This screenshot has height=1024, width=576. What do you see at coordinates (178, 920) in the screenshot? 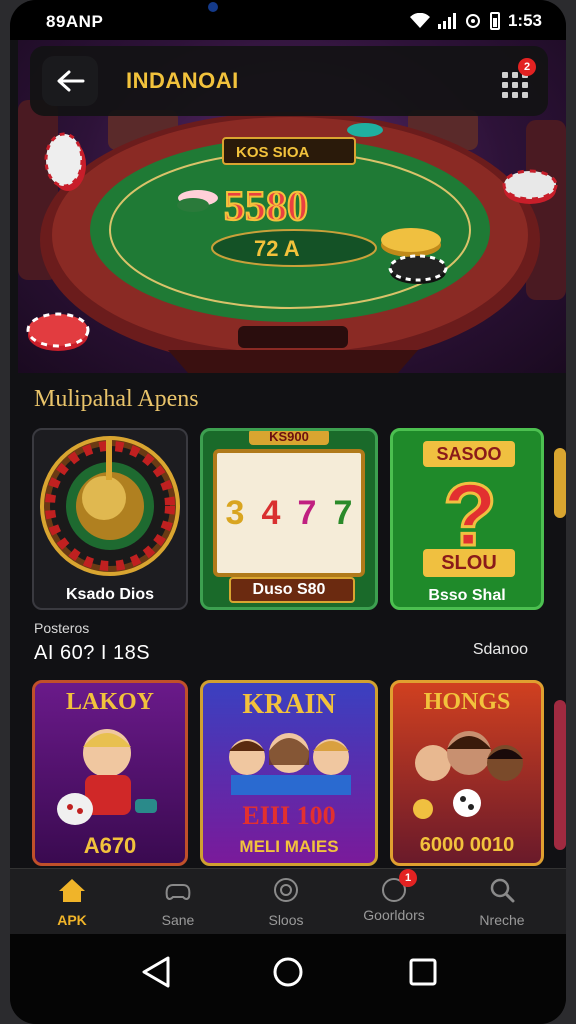
I see `nav-label: Sane` at bounding box center [178, 920].